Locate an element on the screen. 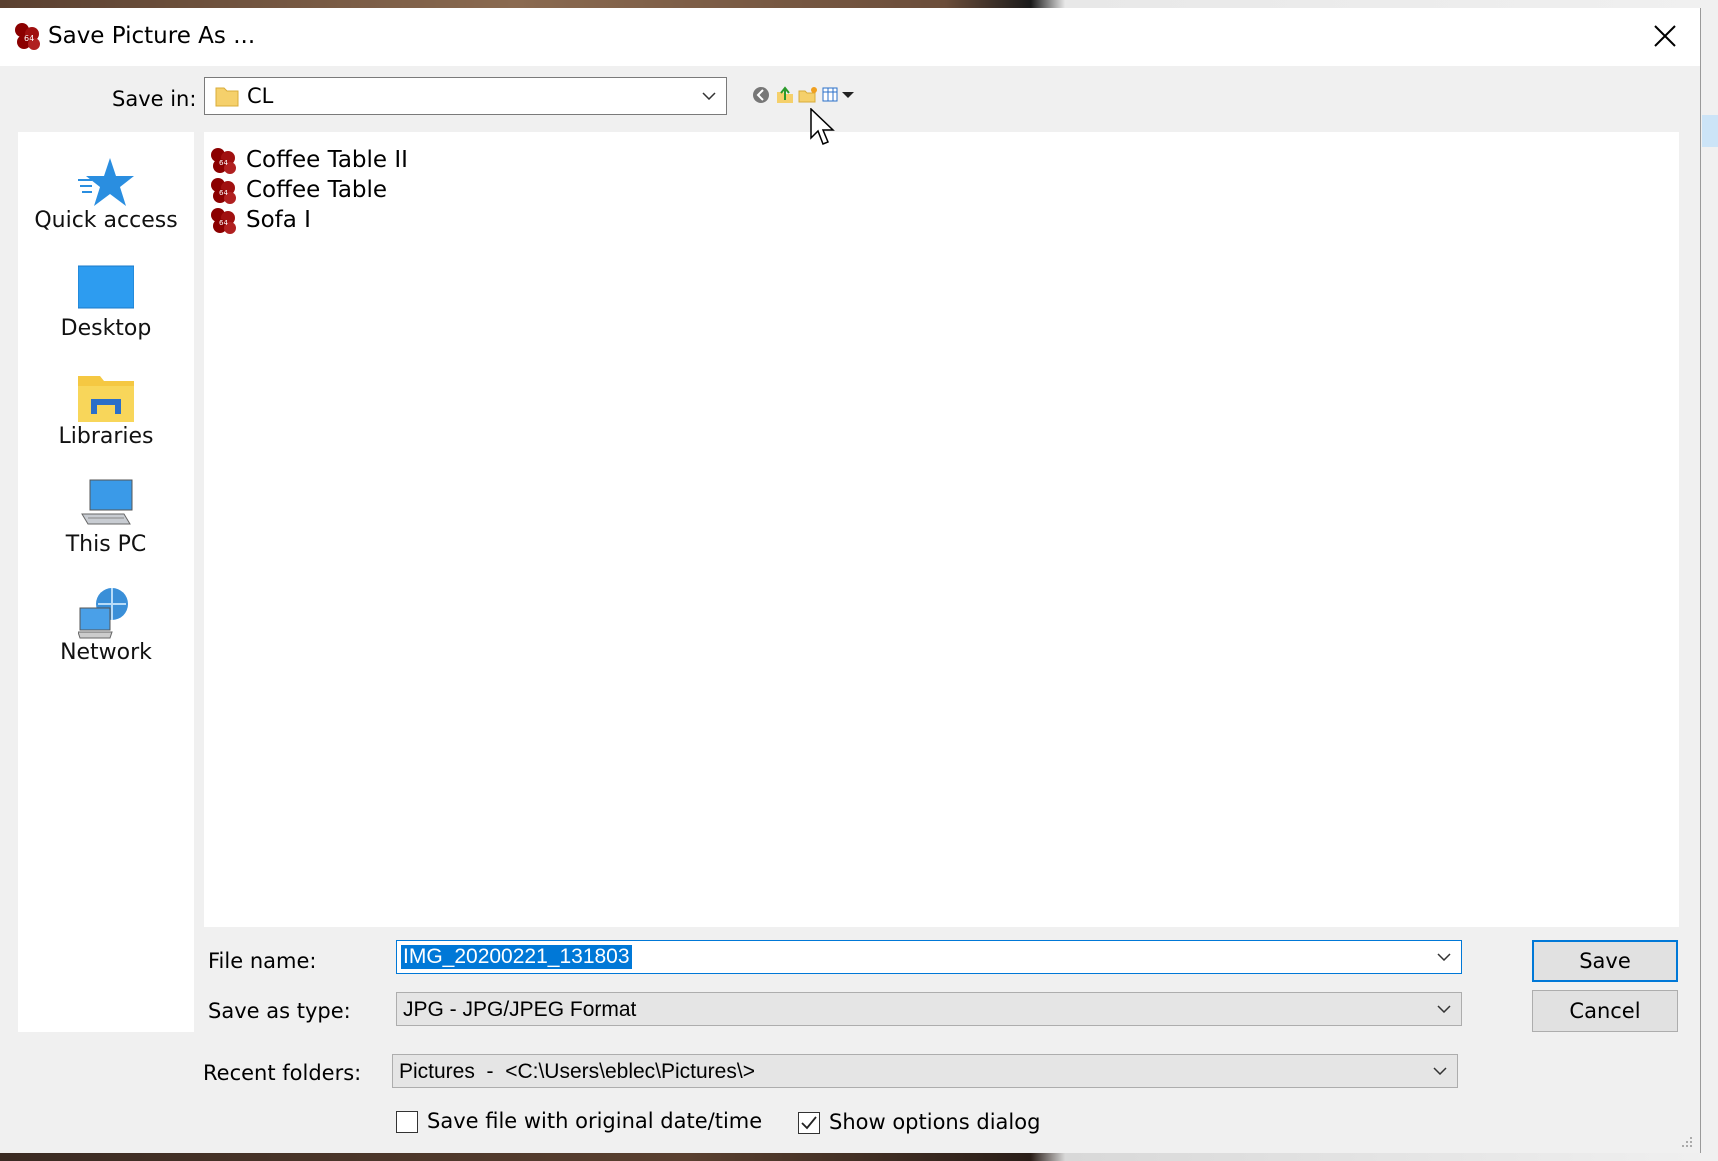  place-libraries: Libraries is located at coordinates (106, 410).